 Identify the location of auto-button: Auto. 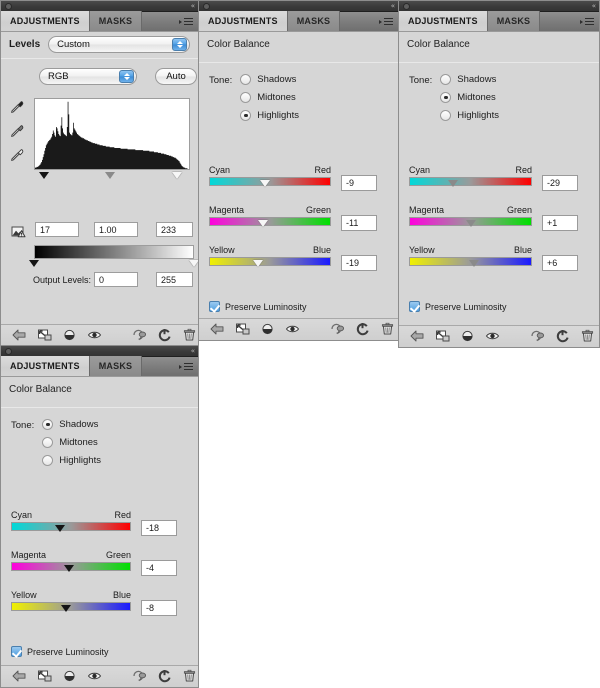
(176, 76).